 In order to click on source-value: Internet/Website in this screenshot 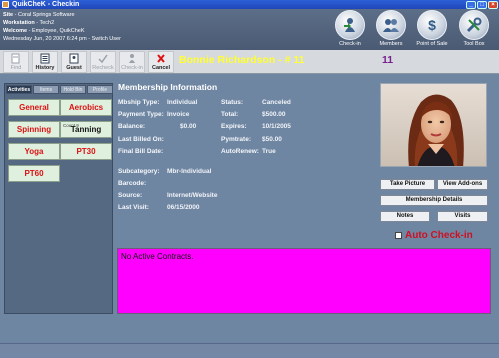, I will do `click(192, 195)`.